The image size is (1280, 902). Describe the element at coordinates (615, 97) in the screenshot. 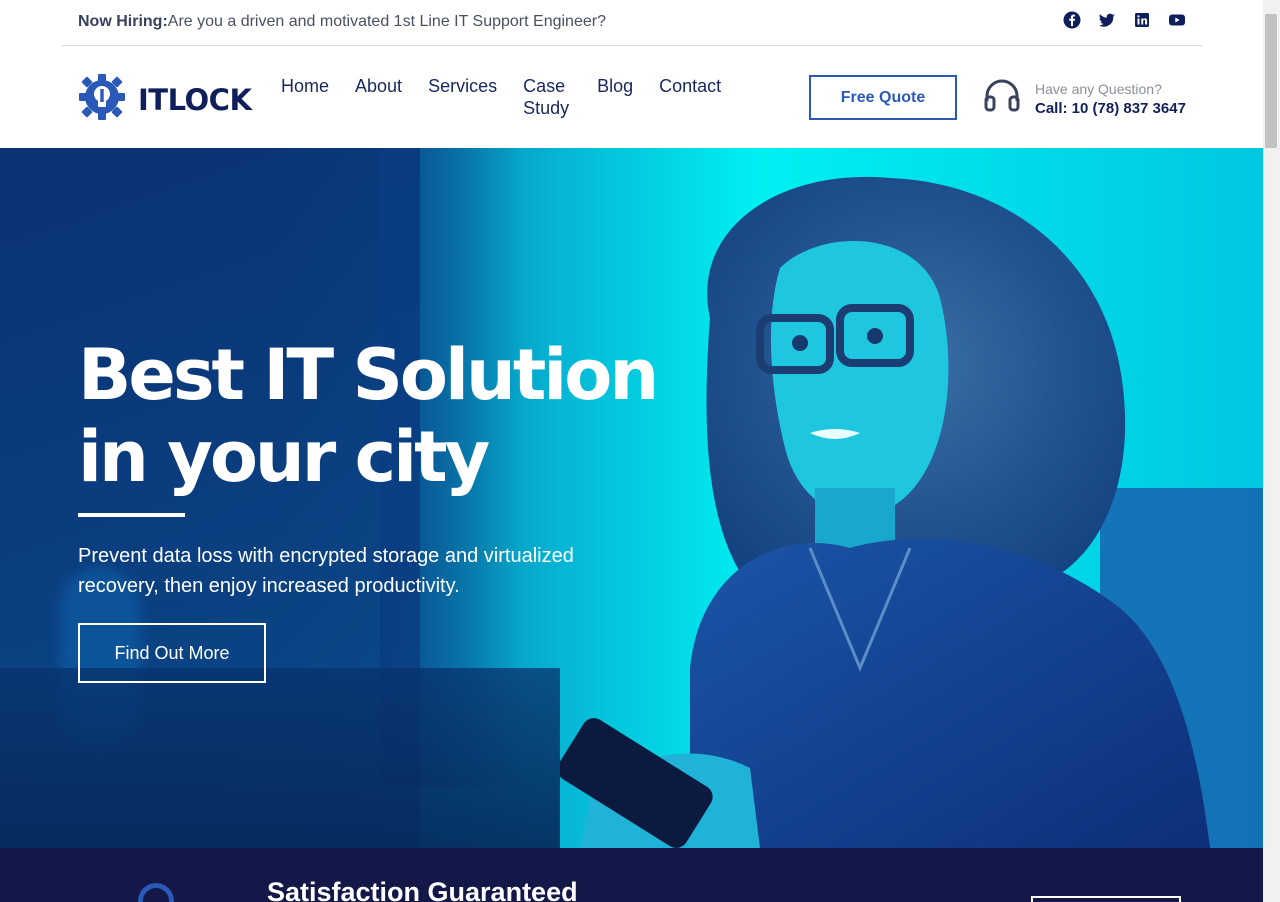

I see `nav-blog: Blog` at that location.